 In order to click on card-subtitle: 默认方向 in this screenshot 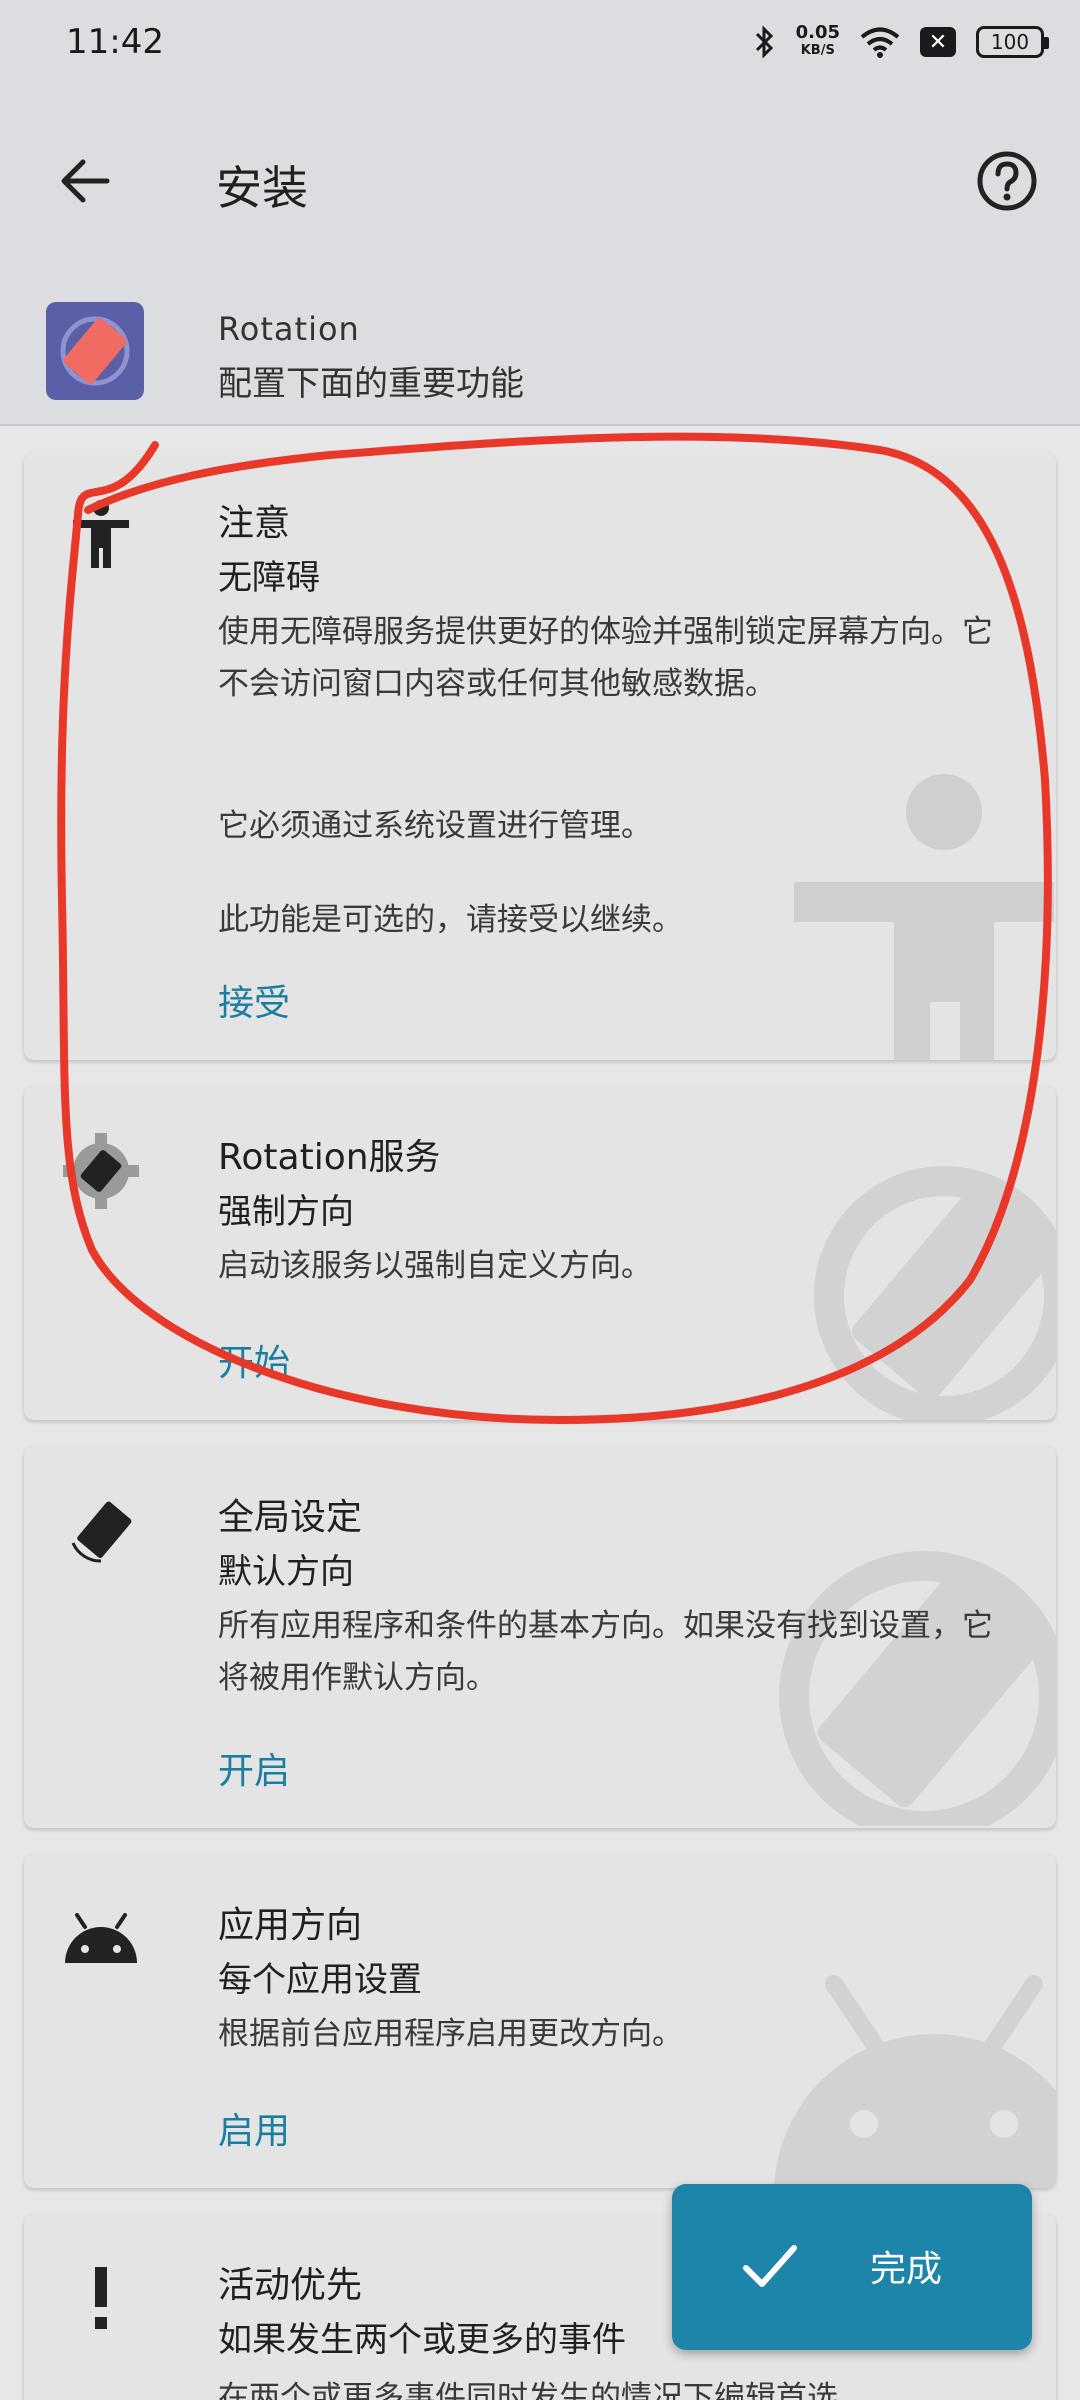, I will do `click(286, 1572)`.